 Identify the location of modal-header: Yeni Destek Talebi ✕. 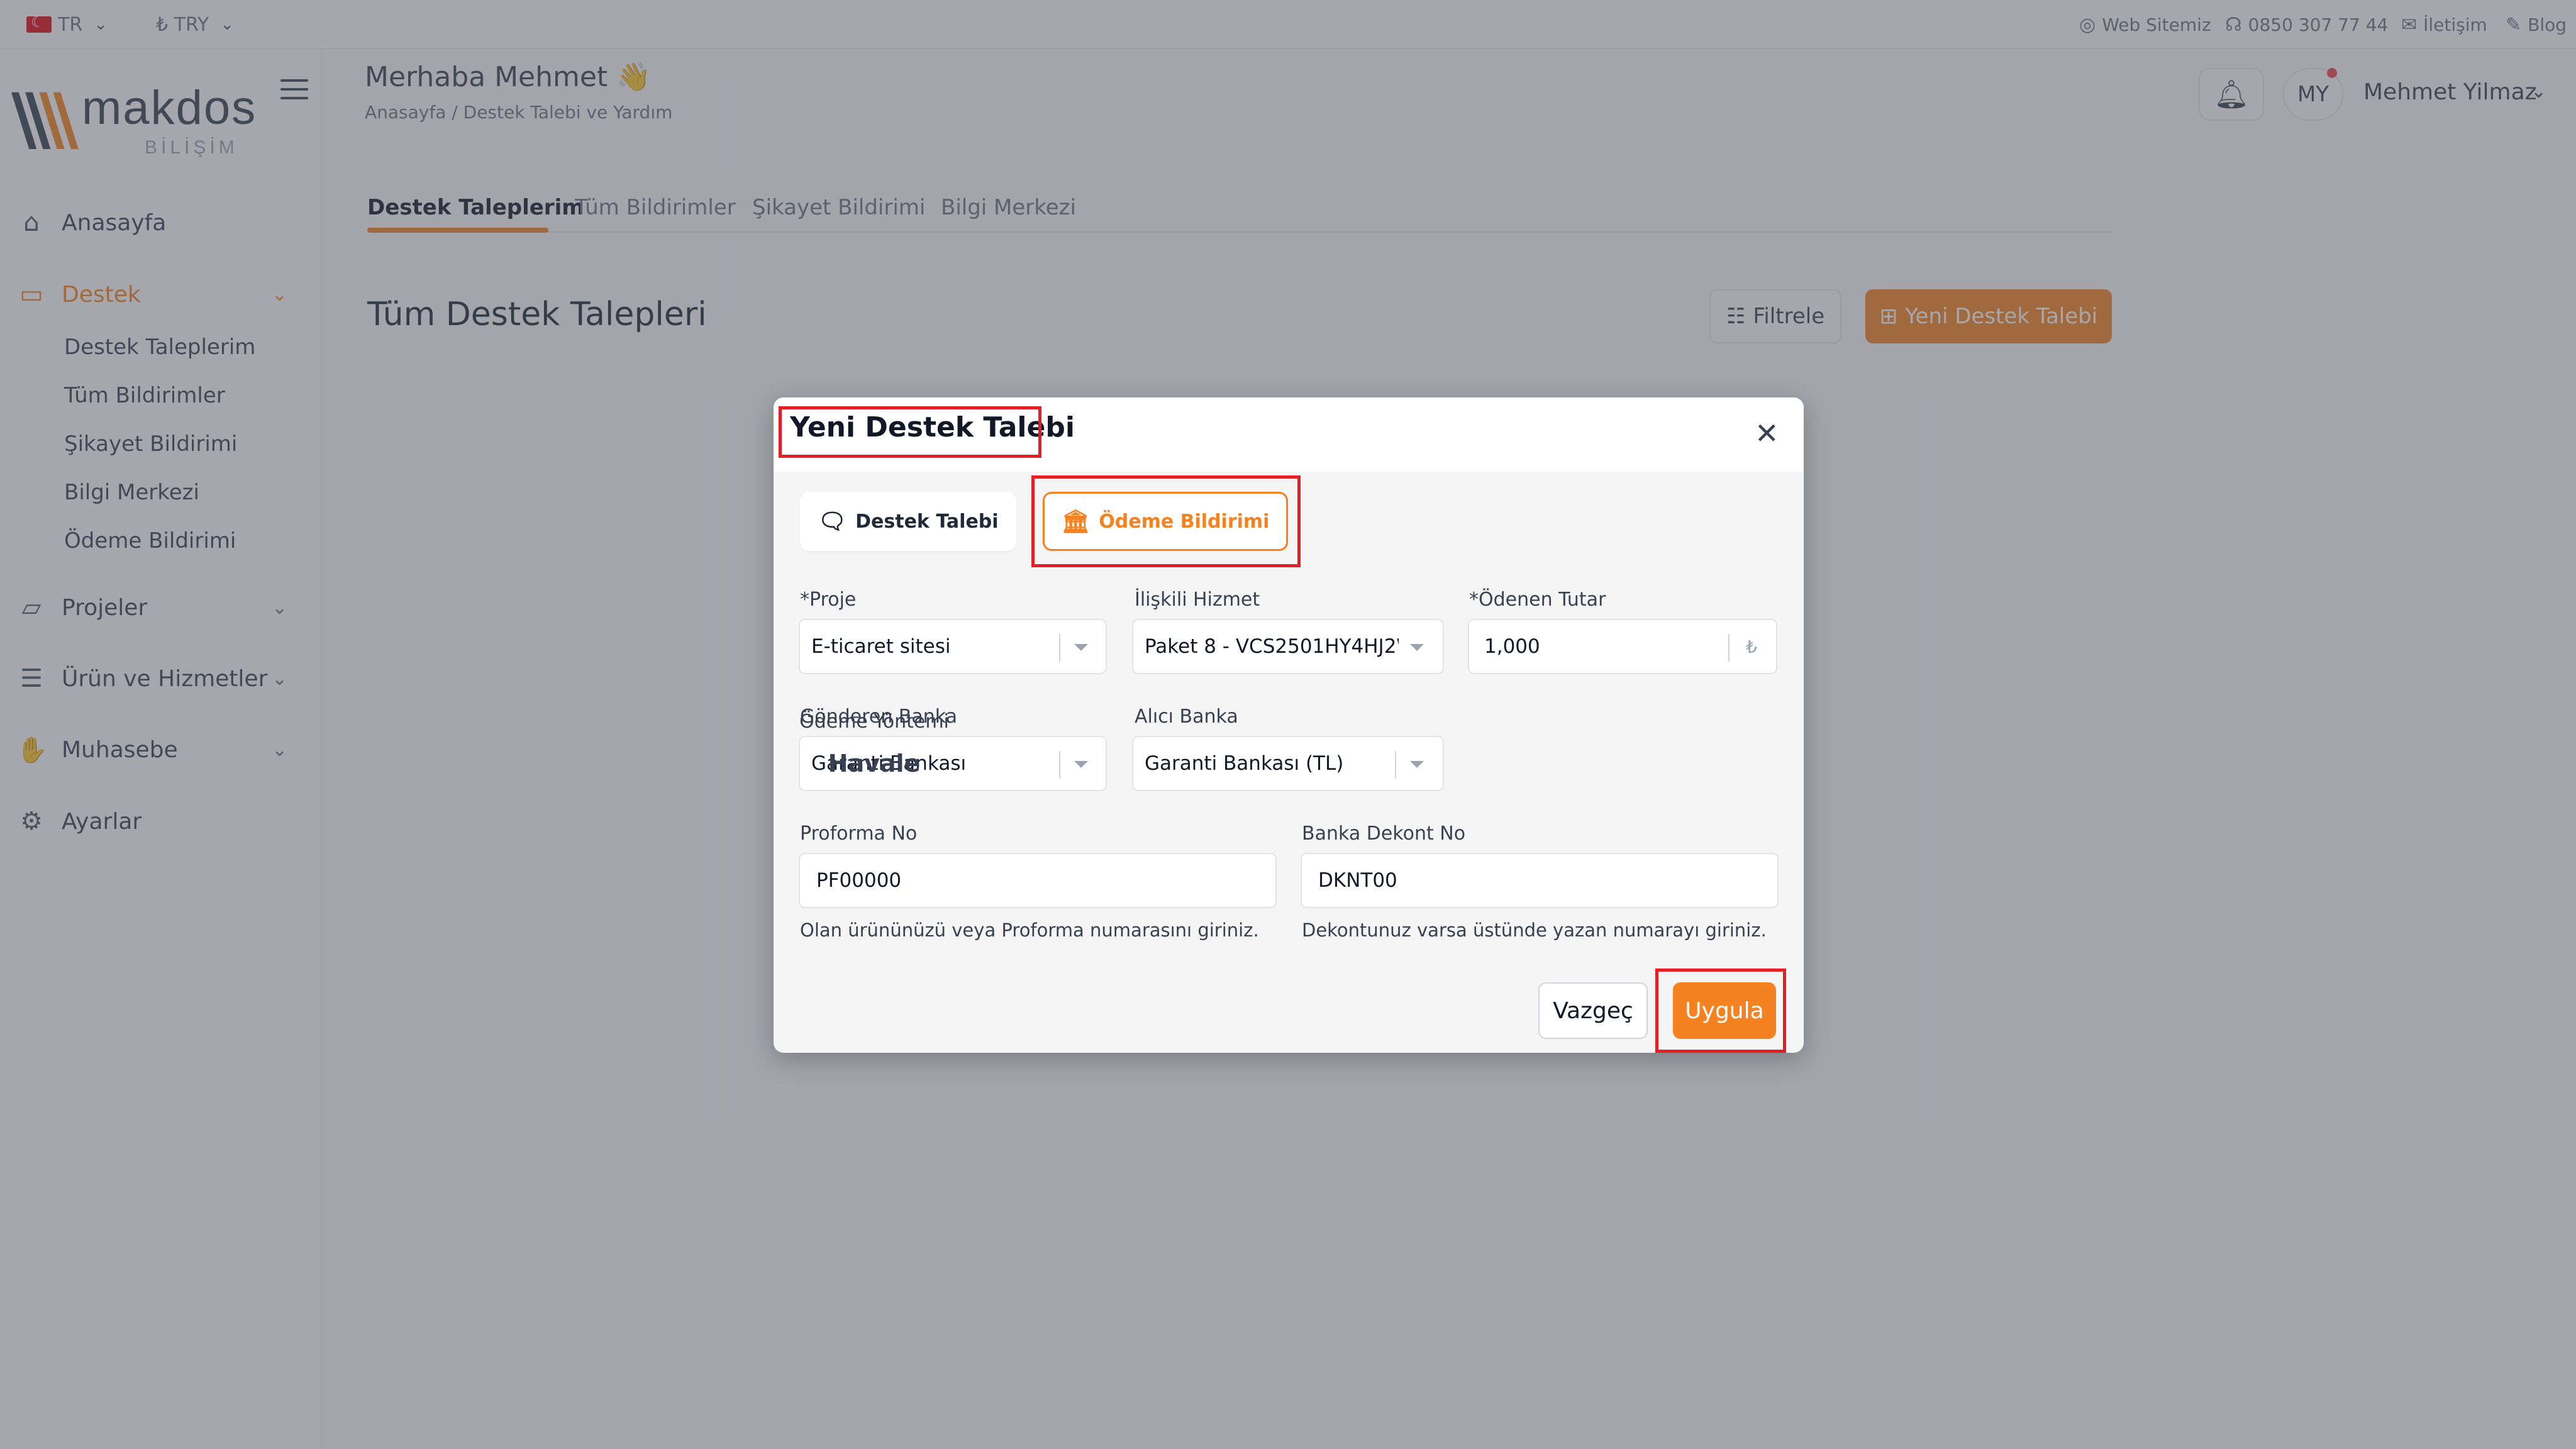
(1289, 434).